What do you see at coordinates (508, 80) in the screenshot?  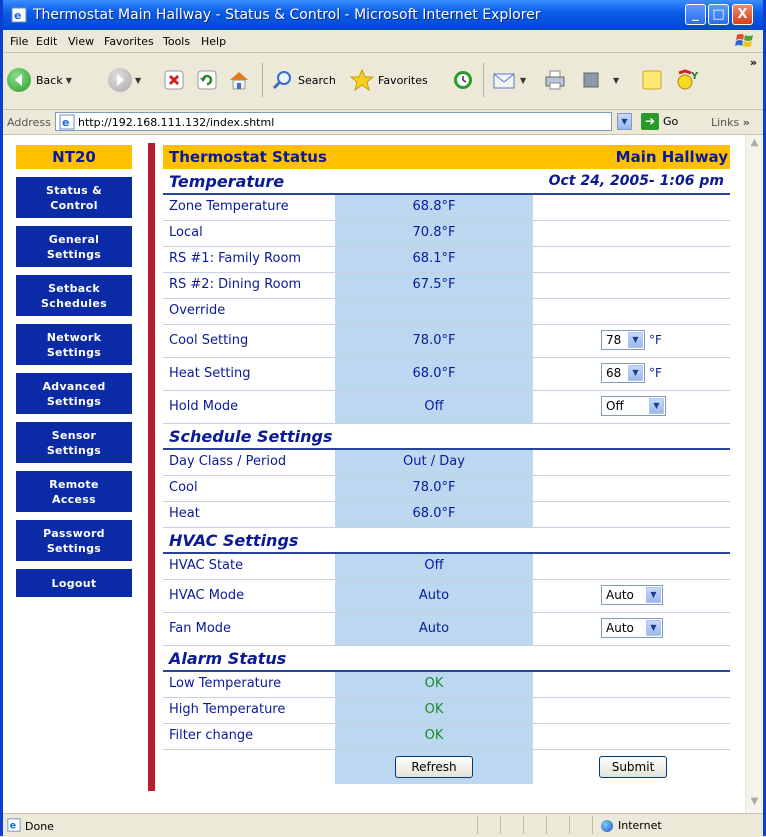 I see `mail-button: ▼` at bounding box center [508, 80].